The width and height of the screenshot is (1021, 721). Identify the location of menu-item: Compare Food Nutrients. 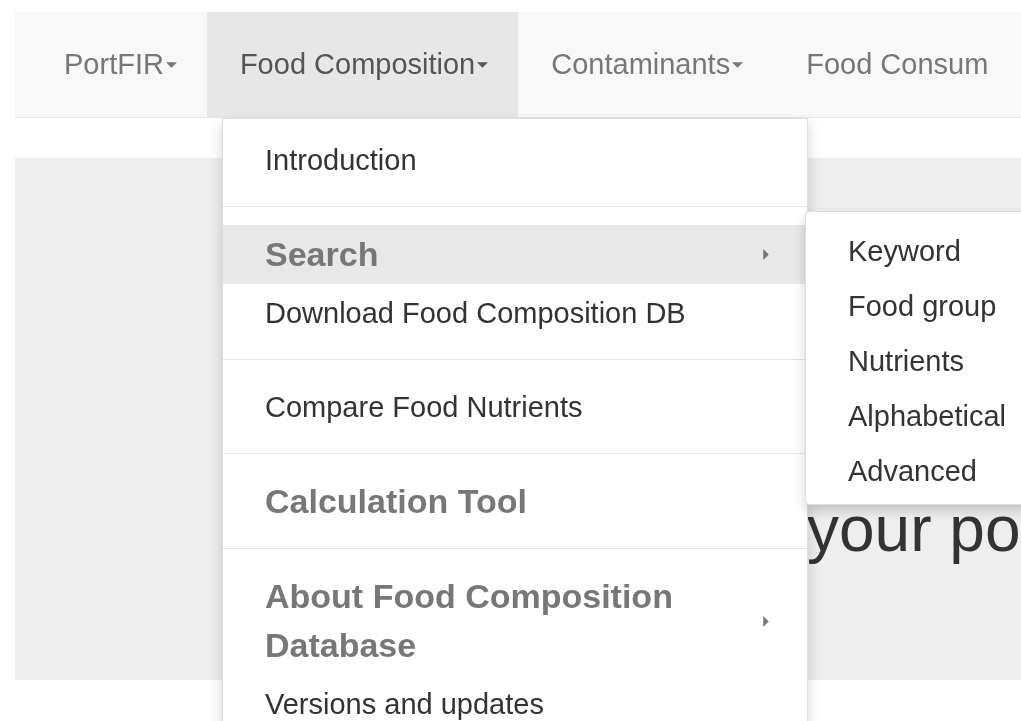
(515, 407).